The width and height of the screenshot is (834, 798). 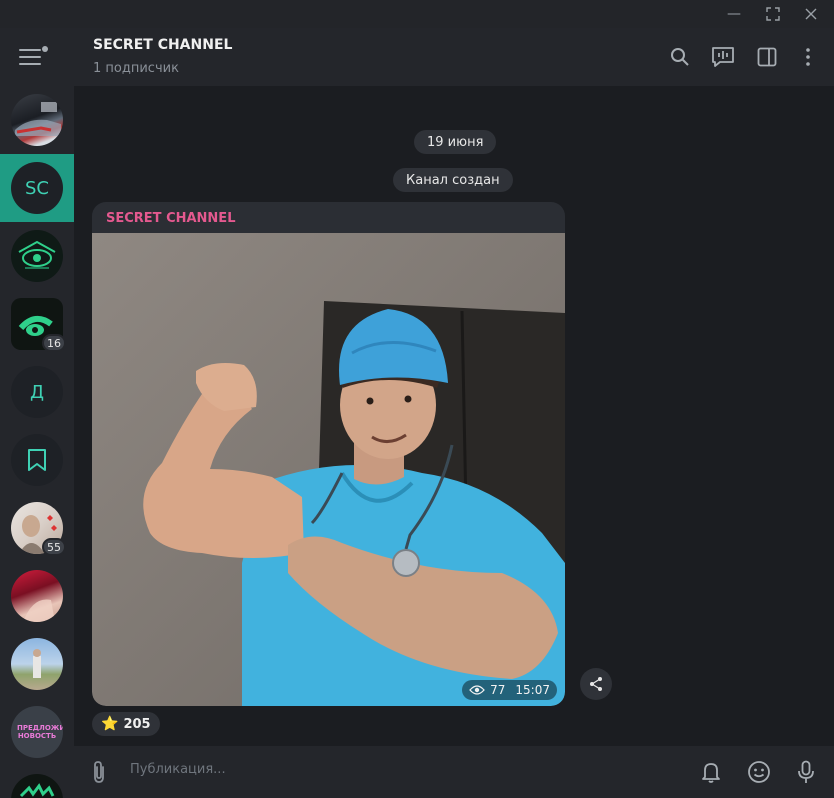 I want to click on voice-message-button, so click(x=806, y=772).